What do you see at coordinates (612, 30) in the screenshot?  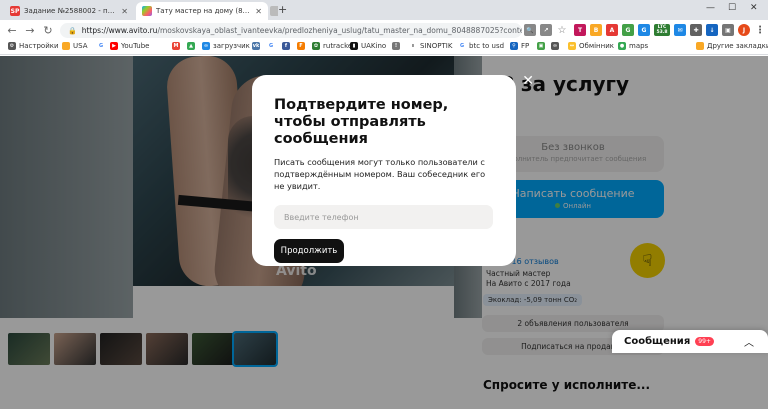 I see `extension-icon: A` at bounding box center [612, 30].